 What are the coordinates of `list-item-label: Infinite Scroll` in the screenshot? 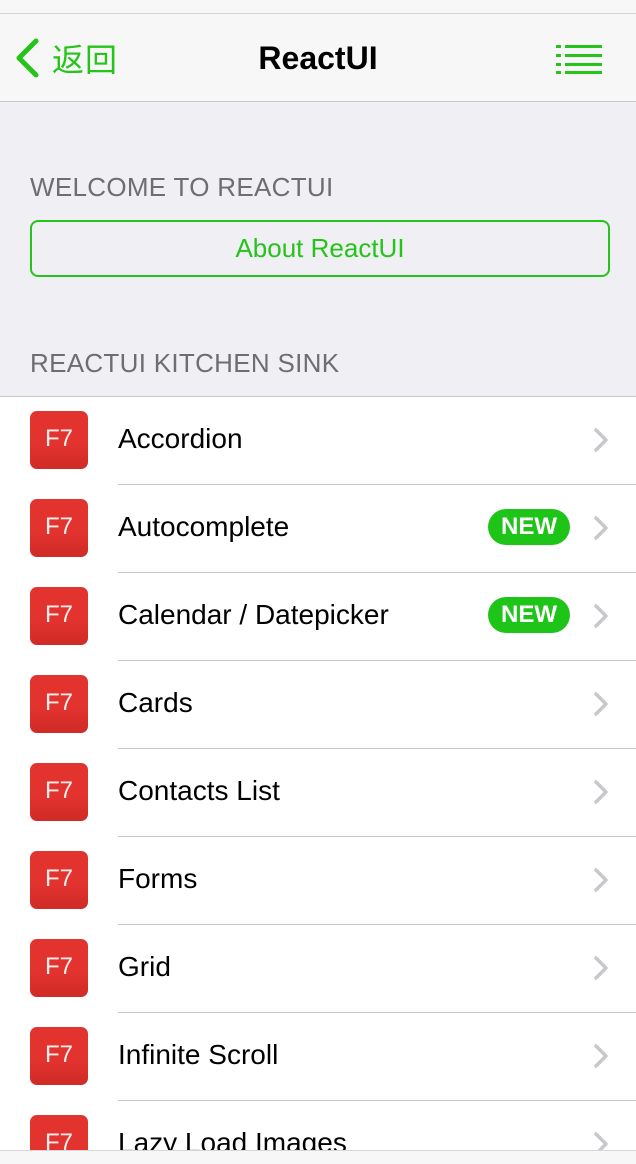 It's located at (198, 1054).